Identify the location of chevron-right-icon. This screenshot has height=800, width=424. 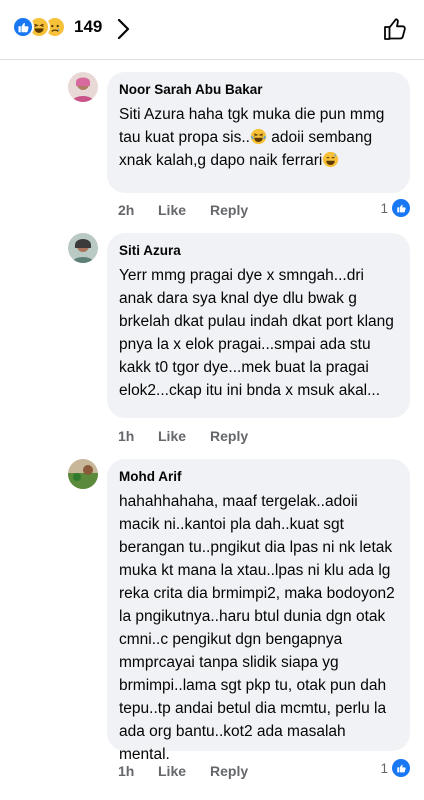
(123, 31).